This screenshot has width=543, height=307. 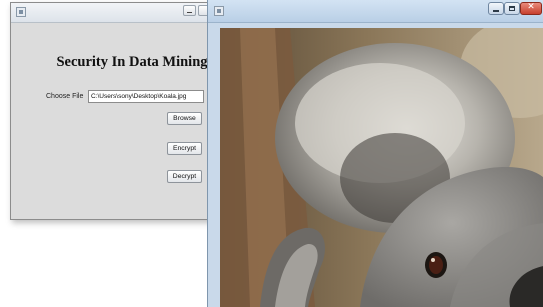 What do you see at coordinates (121, 13) in the screenshot?
I see `left-window-titlebar` at bounding box center [121, 13].